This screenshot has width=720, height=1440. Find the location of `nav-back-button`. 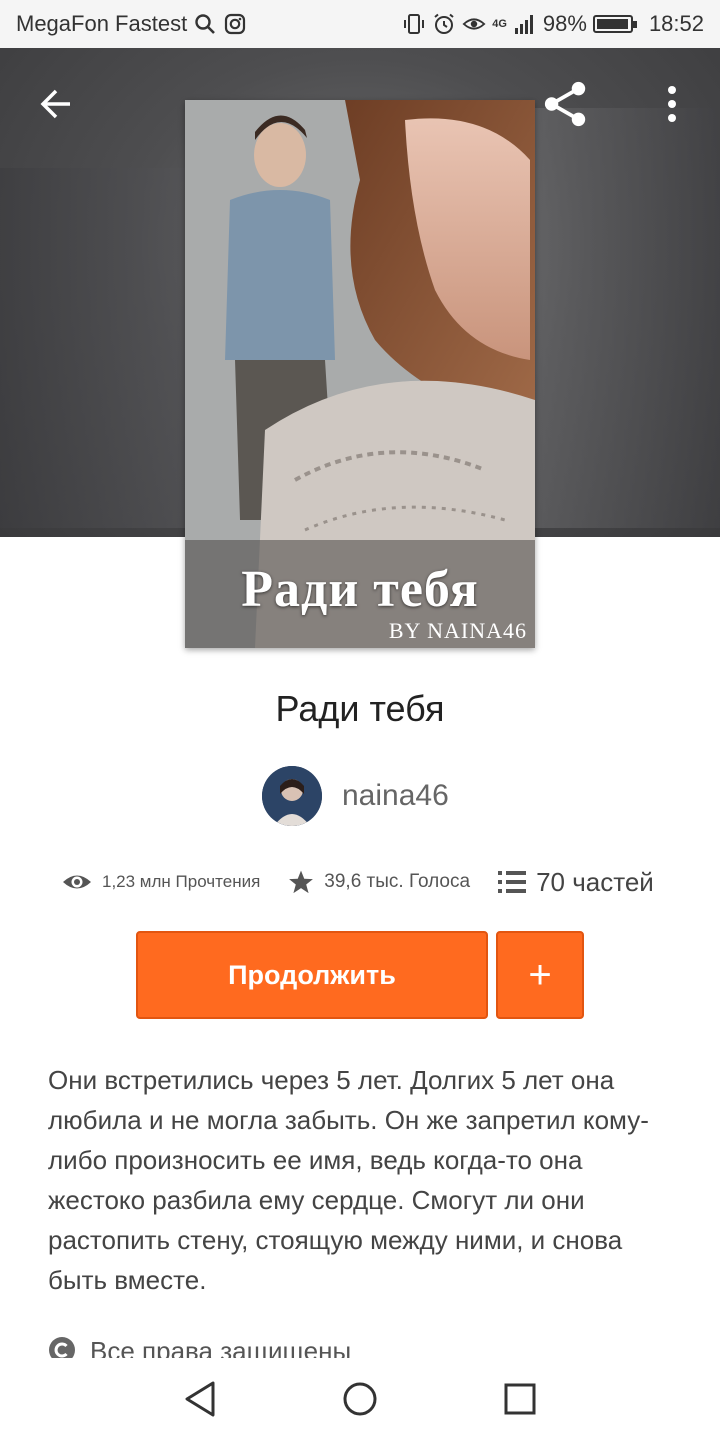

nav-back-button is located at coordinates (200, 1399).